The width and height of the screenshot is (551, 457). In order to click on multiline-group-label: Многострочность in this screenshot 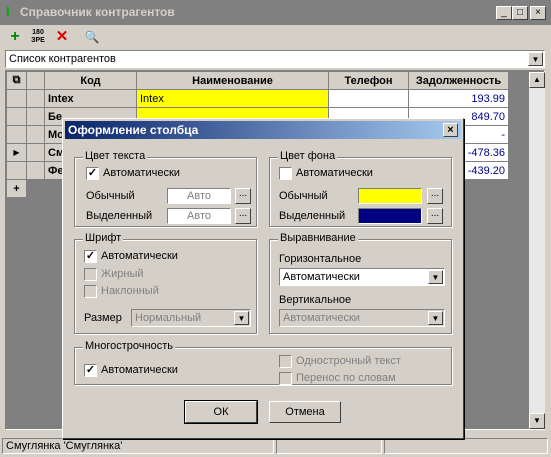, I will do `click(129, 346)`.